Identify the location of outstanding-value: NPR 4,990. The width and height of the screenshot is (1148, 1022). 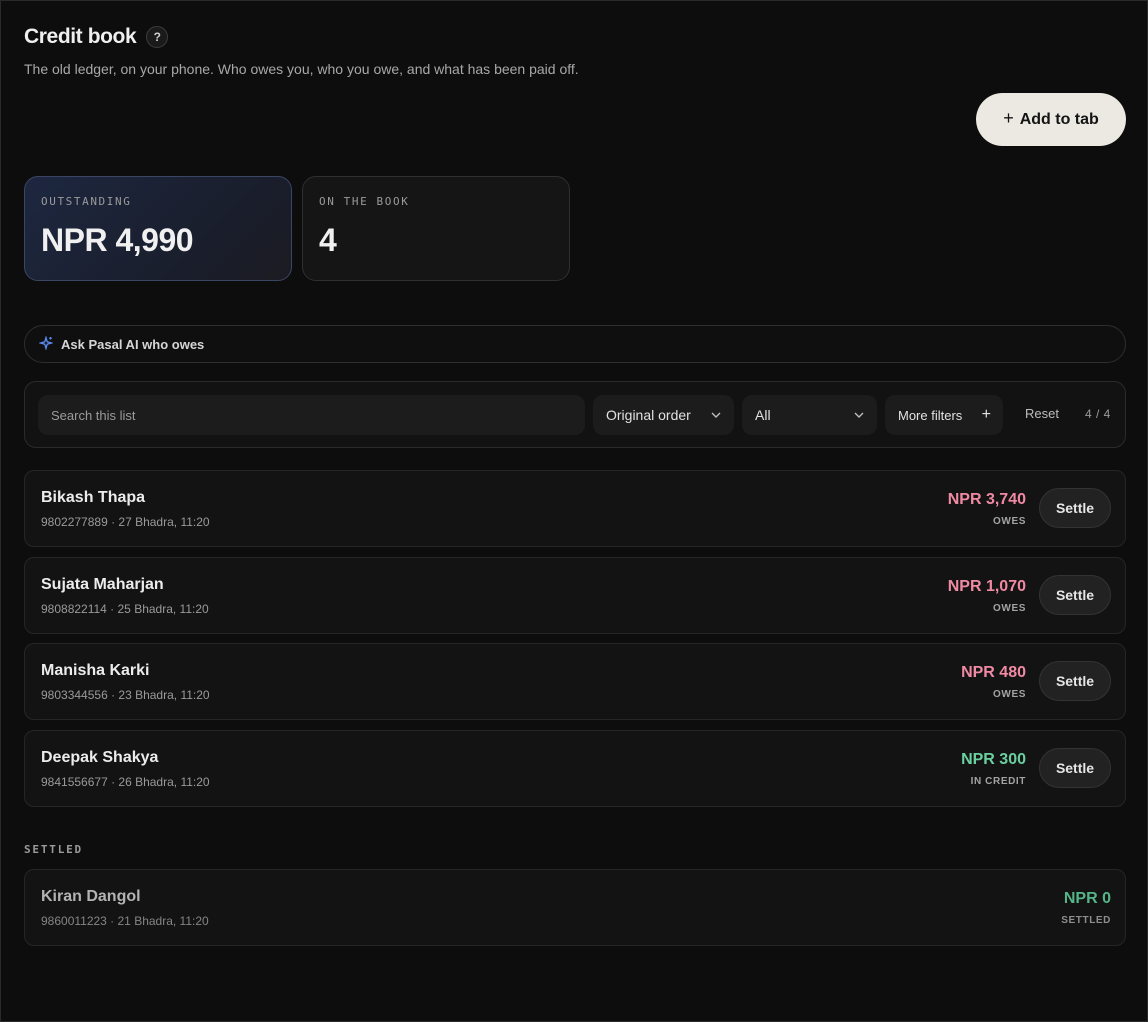
(117, 240).